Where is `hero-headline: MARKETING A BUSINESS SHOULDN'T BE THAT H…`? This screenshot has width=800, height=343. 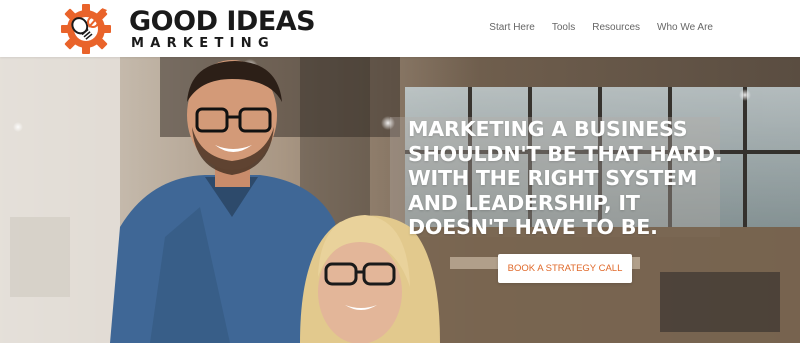
hero-headline: MARKETING A BUSINESS SHOULDN'T BE THAT H… is located at coordinates (573, 178).